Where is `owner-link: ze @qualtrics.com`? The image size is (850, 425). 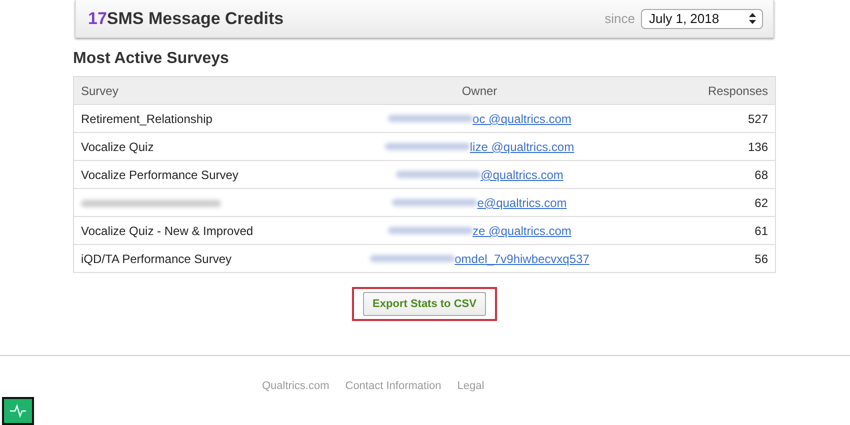 owner-link: ze @qualtrics.com is located at coordinates (522, 231).